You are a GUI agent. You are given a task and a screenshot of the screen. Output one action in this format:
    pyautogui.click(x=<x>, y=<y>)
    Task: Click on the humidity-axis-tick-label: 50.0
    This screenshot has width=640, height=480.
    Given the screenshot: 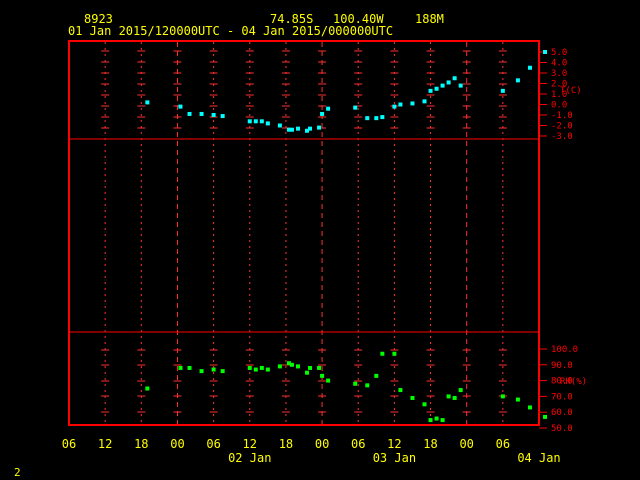 What is the action you would take?
    pyautogui.click(x=562, y=429)
    